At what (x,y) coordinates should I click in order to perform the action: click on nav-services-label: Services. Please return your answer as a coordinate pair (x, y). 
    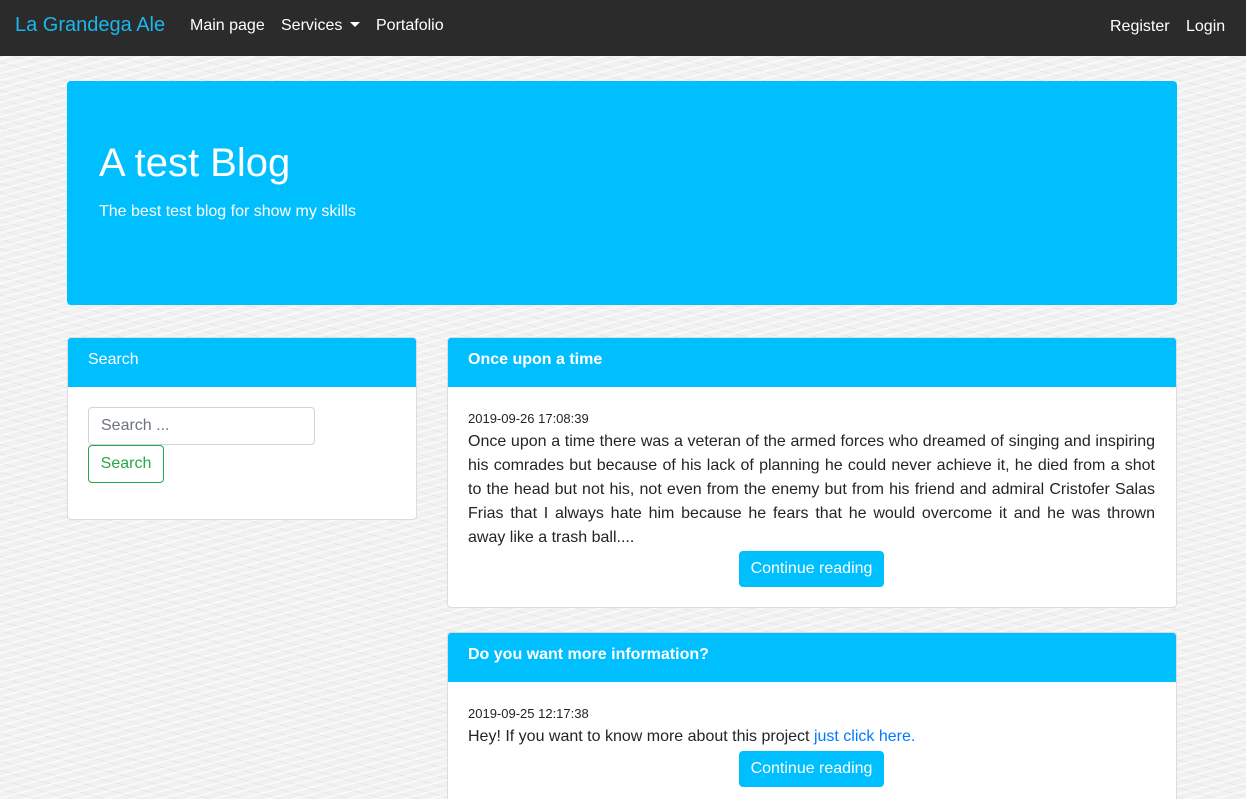
    Looking at the image, I should click on (312, 25).